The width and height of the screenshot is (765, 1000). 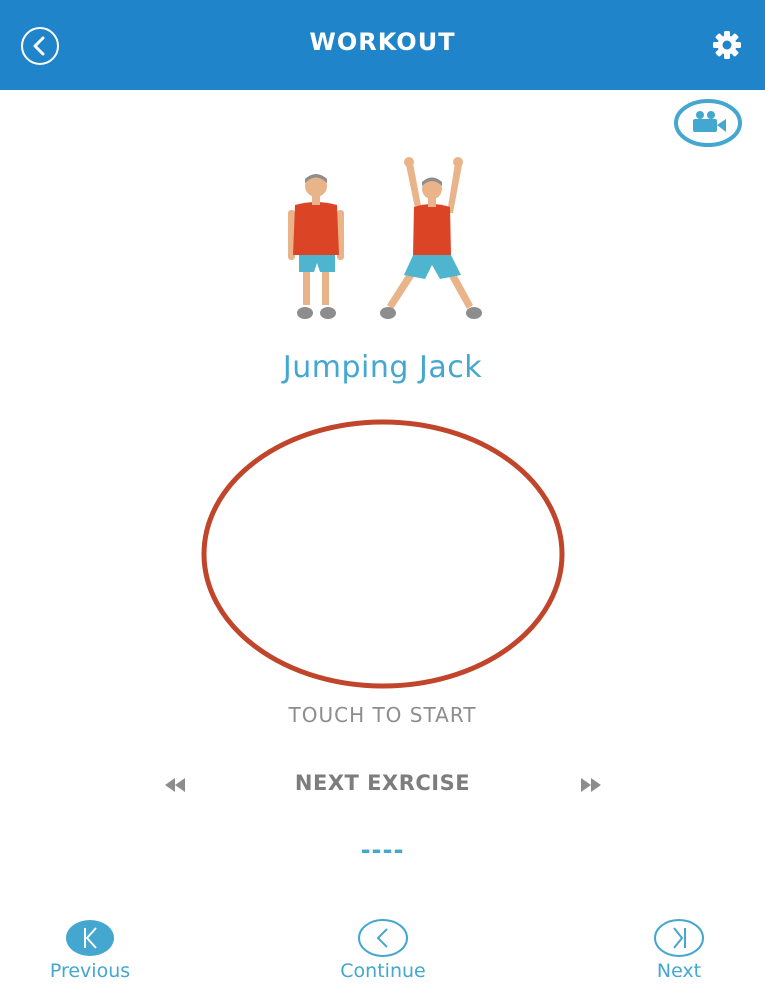 I want to click on fast-forward-icon, so click(x=591, y=785).